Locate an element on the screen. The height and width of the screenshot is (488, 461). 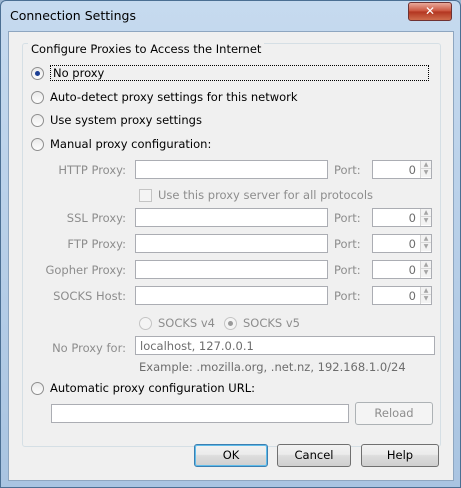
gopher-proxy-label: Gopher Proxy: is located at coordinates (85, 270).